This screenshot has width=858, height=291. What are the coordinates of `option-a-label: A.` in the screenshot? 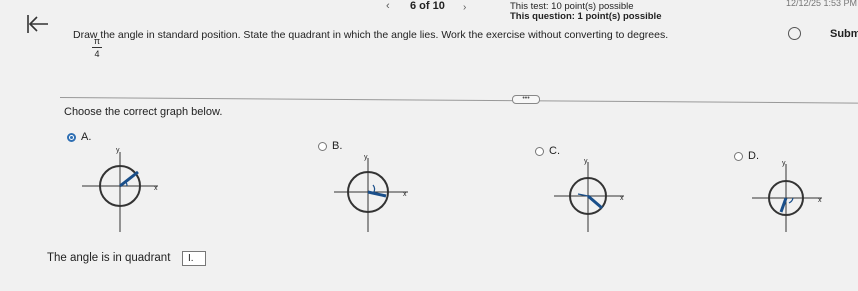 It's located at (86, 137).